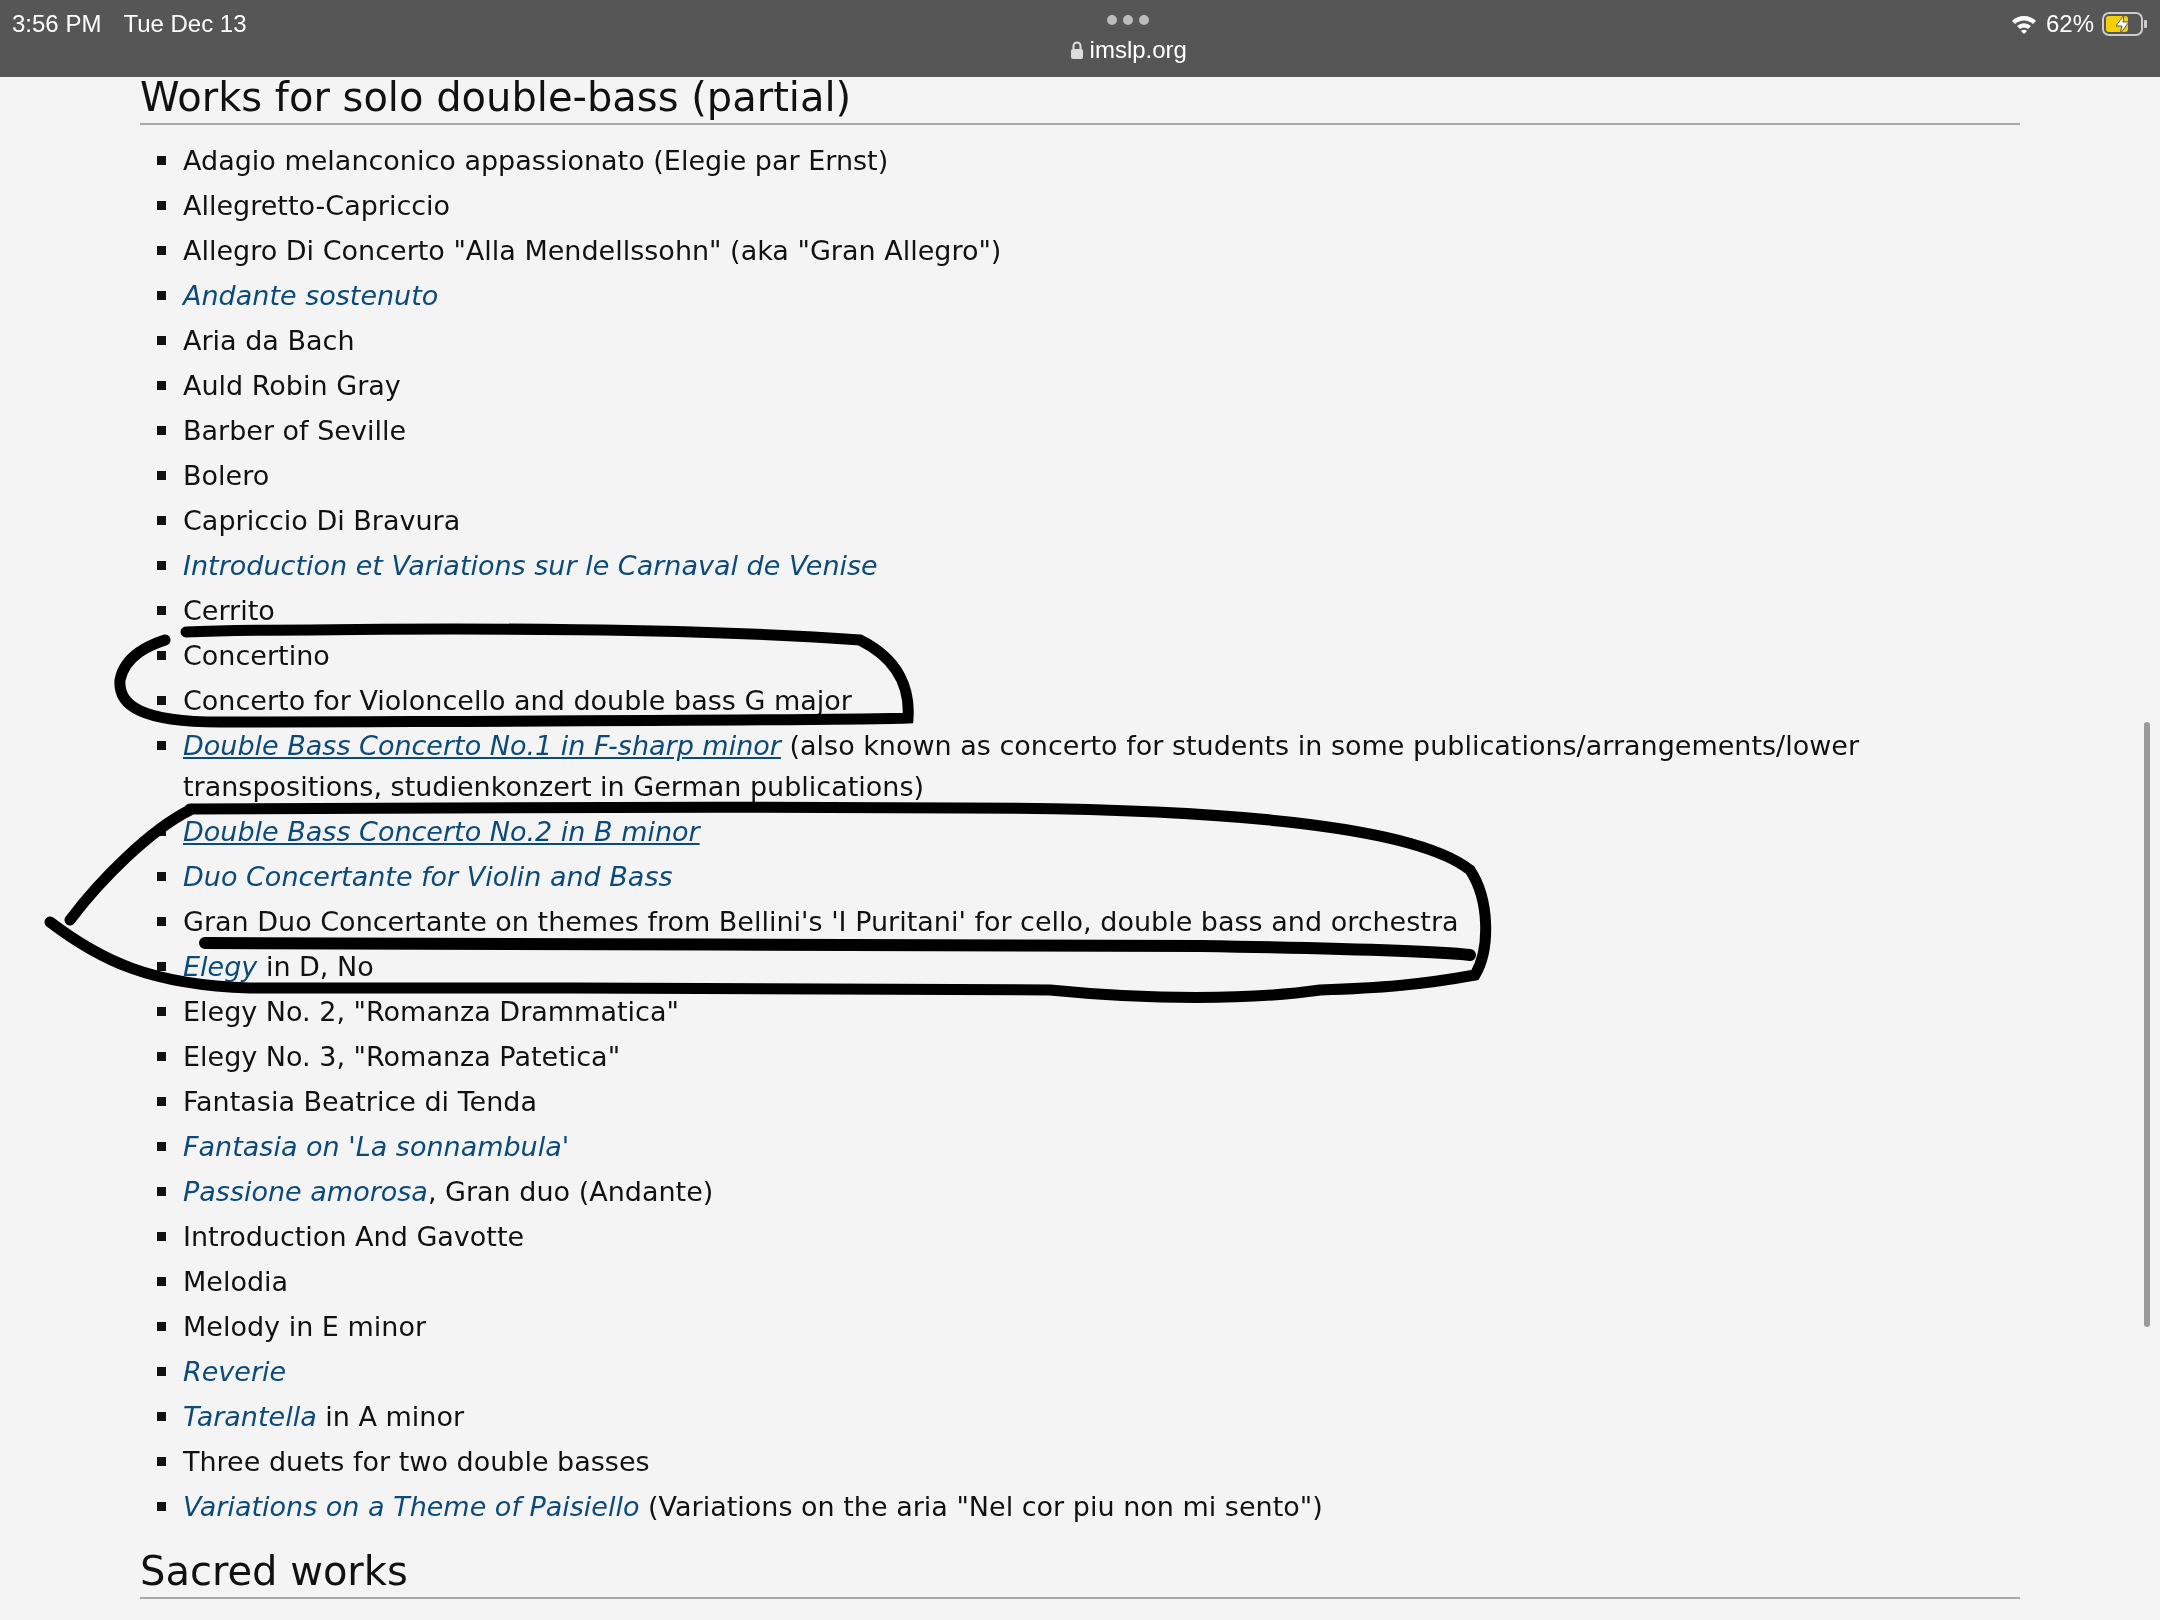 The height and width of the screenshot is (1620, 2160). I want to click on status-time: 3:56 PM, so click(57, 24).